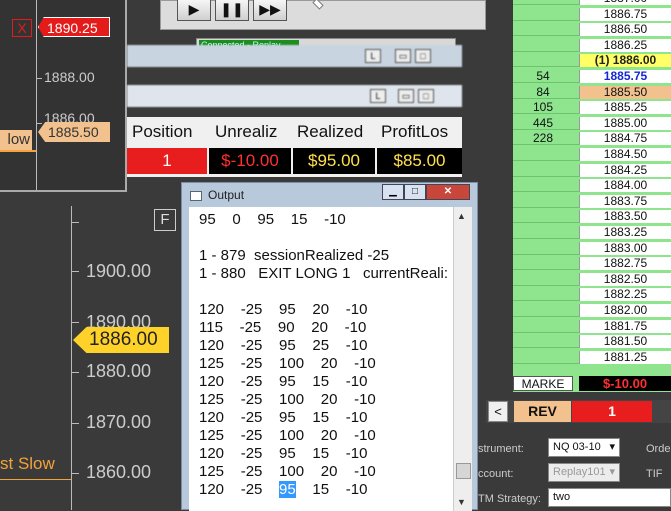  What do you see at coordinates (625, 264) in the screenshot?
I see `price-cell: 1882.75` at bounding box center [625, 264].